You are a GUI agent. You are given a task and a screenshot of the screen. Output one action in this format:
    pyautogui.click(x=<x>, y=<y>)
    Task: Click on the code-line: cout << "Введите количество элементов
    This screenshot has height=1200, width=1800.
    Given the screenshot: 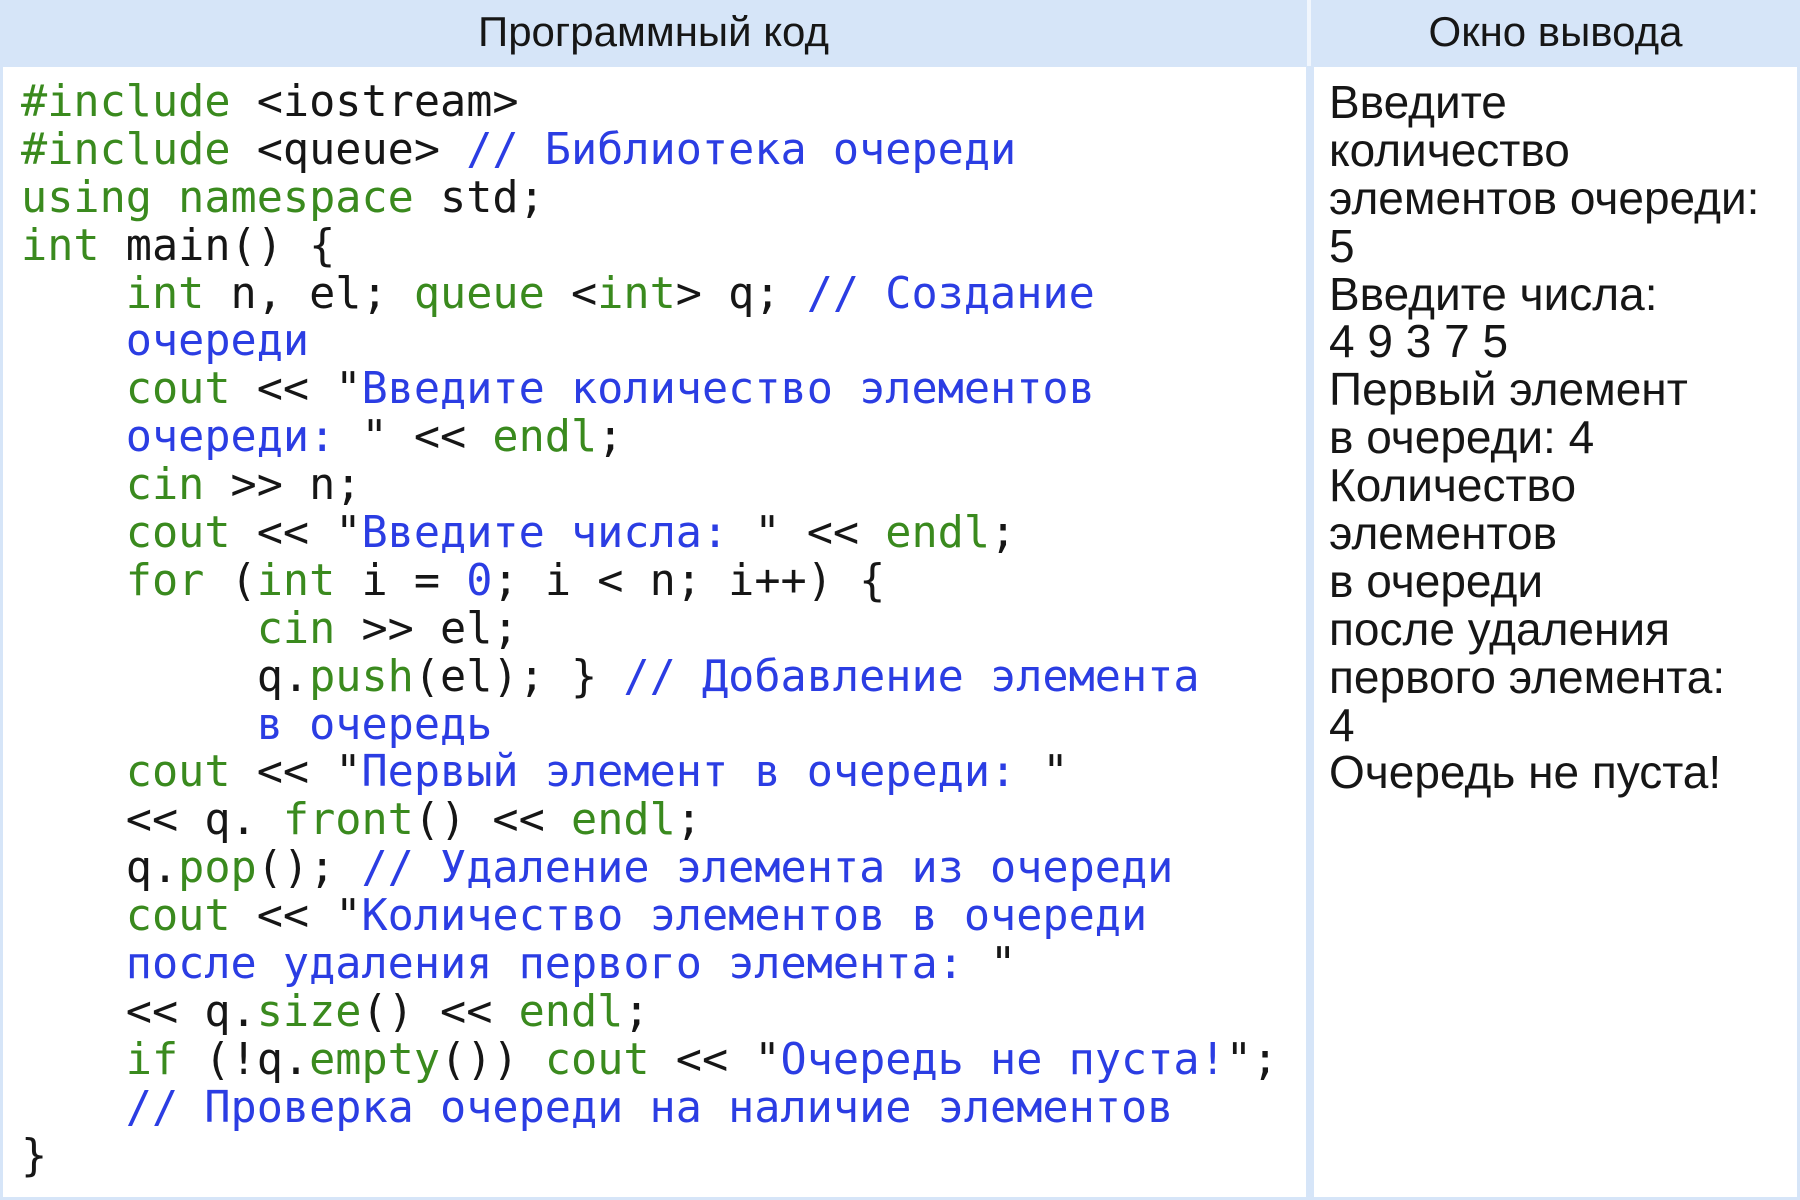 What is the action you would take?
    pyautogui.click(x=663, y=389)
    